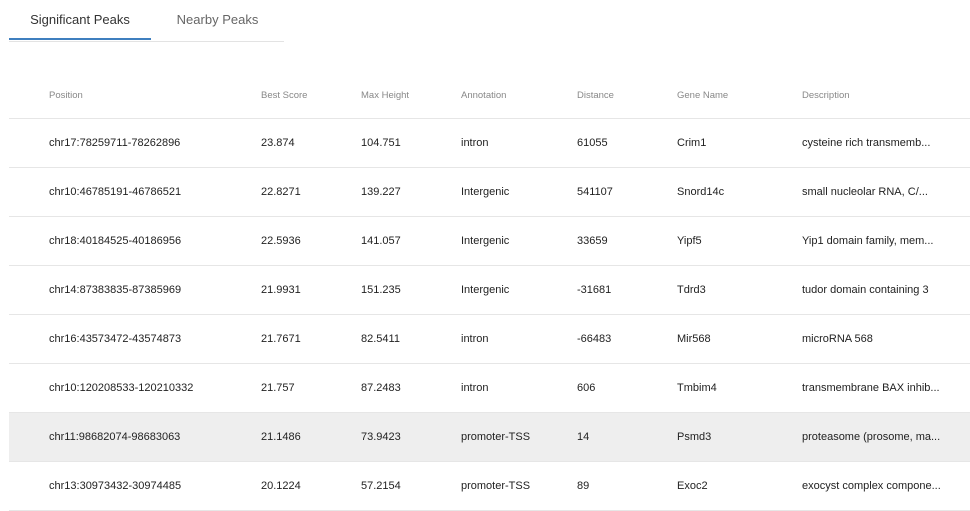 This screenshot has width=970, height=511. What do you see at coordinates (278, 143) in the screenshot?
I see `cell-best-score: 23.874` at bounding box center [278, 143].